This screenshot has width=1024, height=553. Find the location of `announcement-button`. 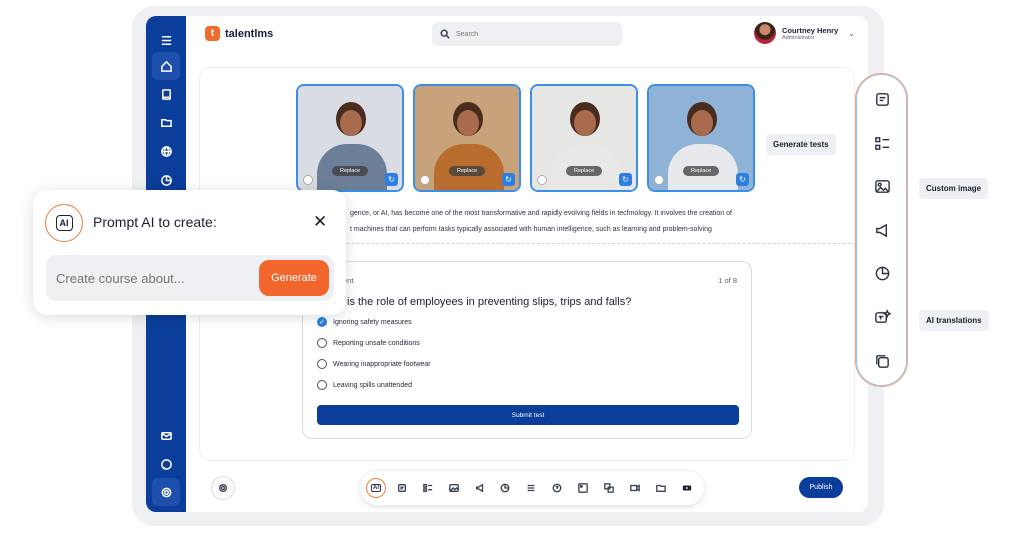

announcement-button is located at coordinates (480, 488).